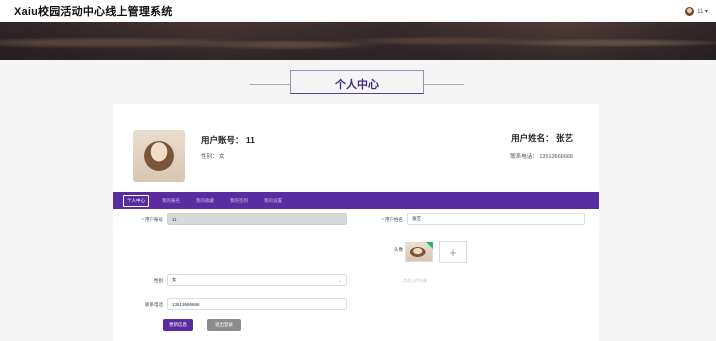  I want to click on account-field-value: 11, so click(174, 219).